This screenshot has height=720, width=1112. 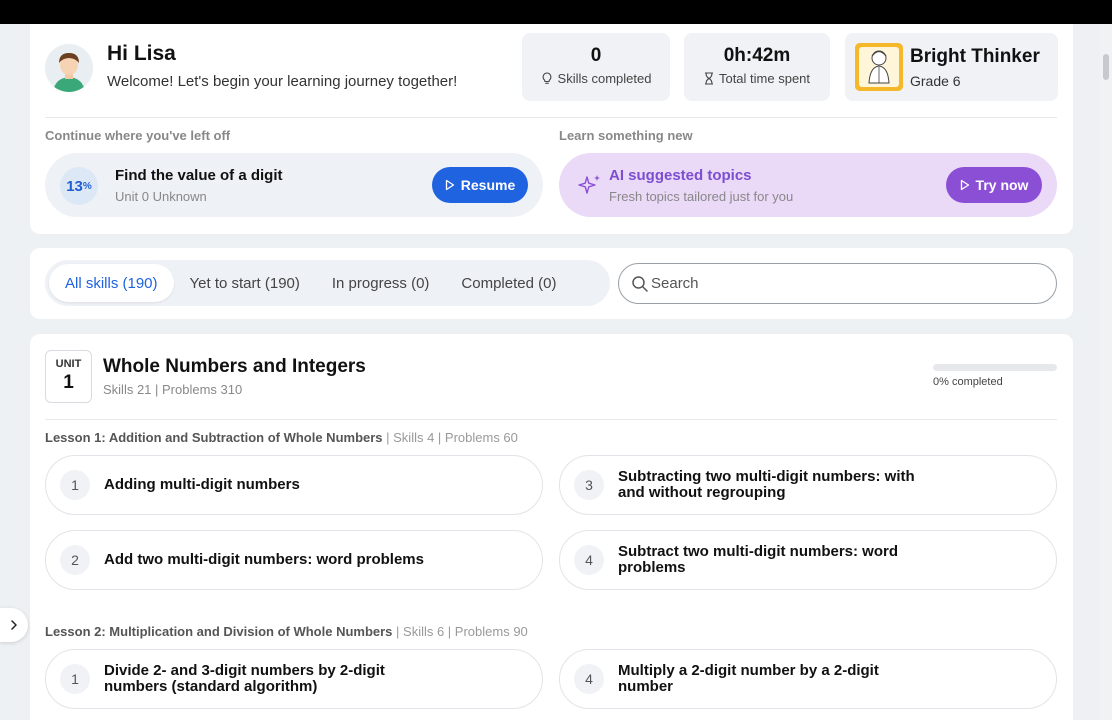 I want to click on skill-number: 3, so click(x=589, y=485).